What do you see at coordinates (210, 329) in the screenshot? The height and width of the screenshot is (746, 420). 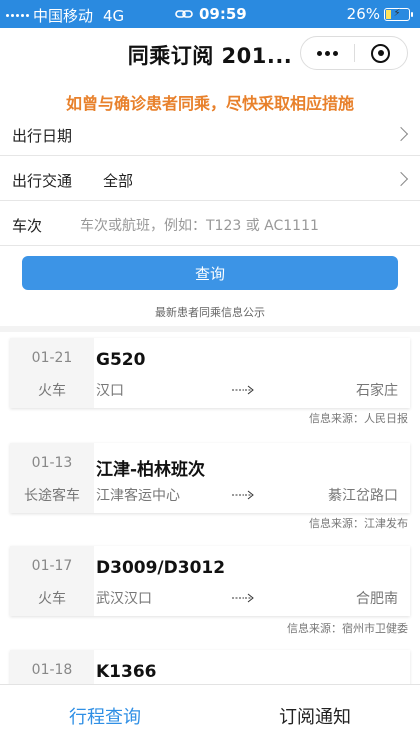 I see `section-divider` at bounding box center [210, 329].